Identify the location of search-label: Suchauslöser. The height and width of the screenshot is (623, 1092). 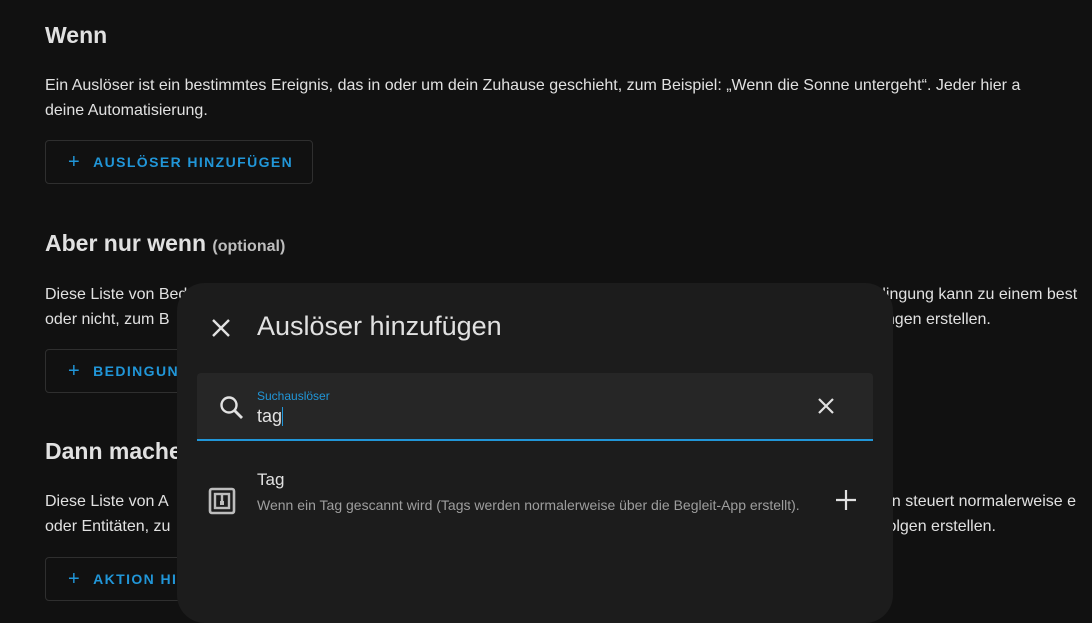
(293, 396).